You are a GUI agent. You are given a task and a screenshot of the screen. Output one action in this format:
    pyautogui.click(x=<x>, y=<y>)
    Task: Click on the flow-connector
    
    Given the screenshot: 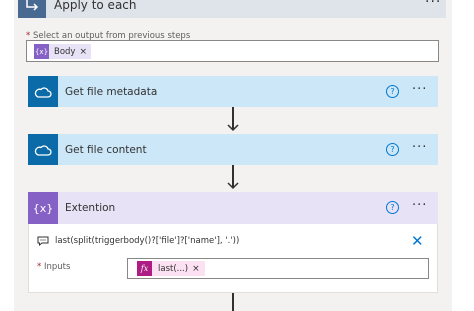 What is the action you would take?
    pyautogui.click(x=233, y=302)
    